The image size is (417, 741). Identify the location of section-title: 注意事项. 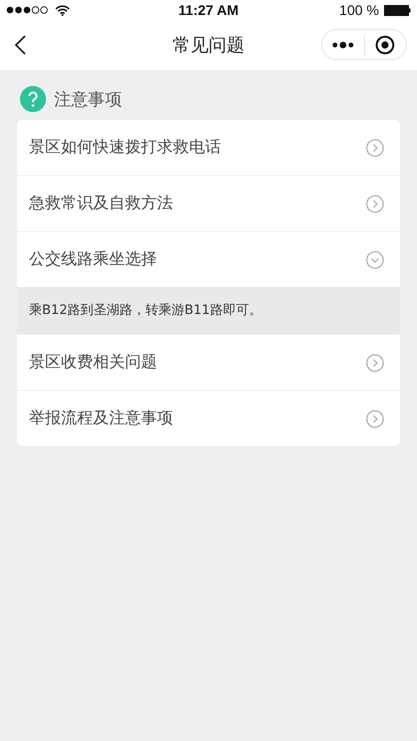
(88, 99).